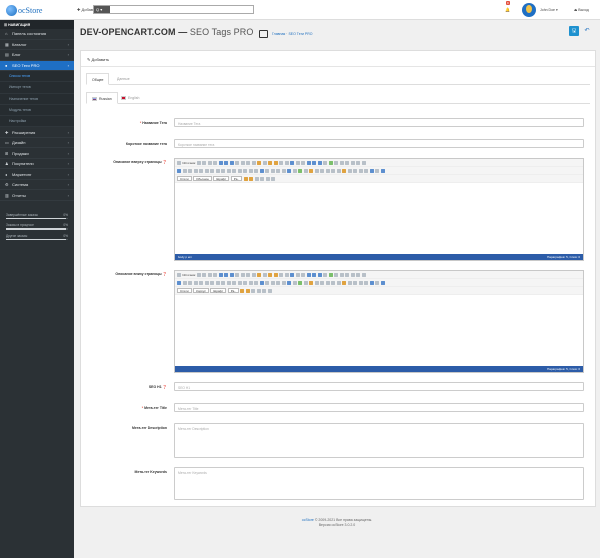 The width and height of the screenshot is (600, 558). What do you see at coordinates (37, 132) in the screenshot?
I see `sidebar-item-extensions: ✚ Расширения ›` at bounding box center [37, 132].